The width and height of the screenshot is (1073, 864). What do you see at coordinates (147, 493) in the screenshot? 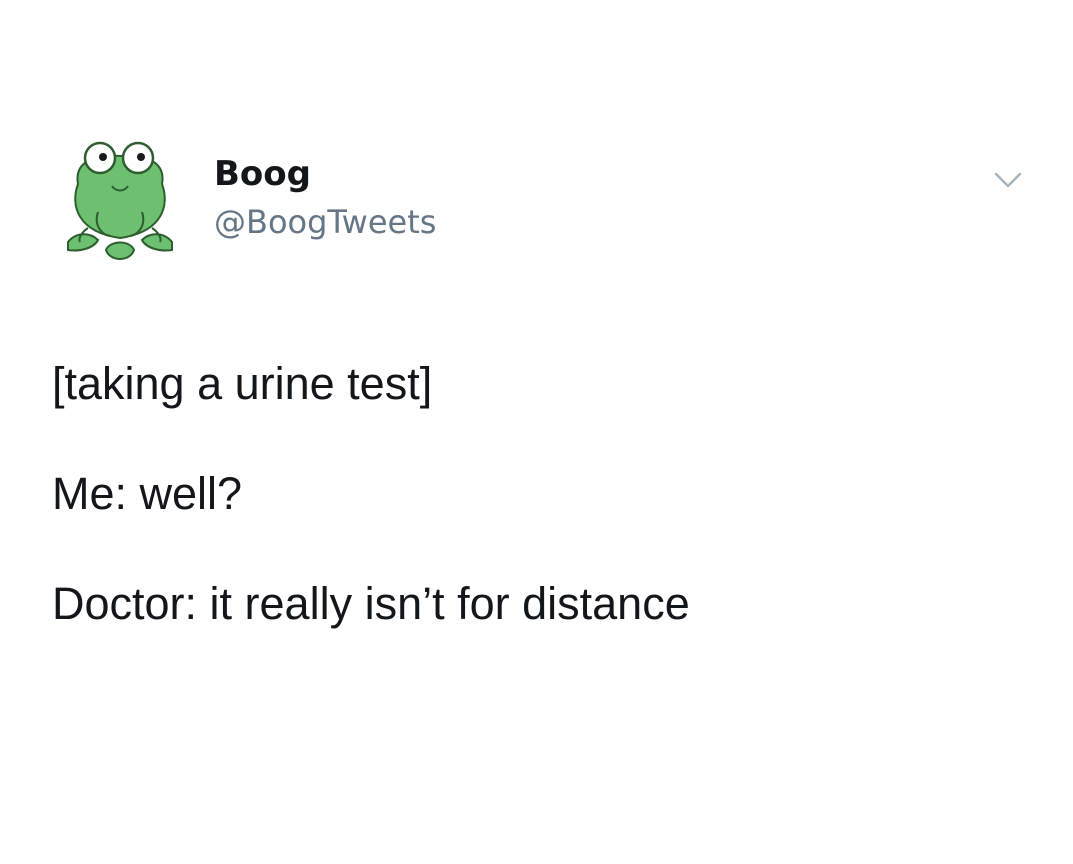
I see `tweet-text-line: Me: well?` at bounding box center [147, 493].